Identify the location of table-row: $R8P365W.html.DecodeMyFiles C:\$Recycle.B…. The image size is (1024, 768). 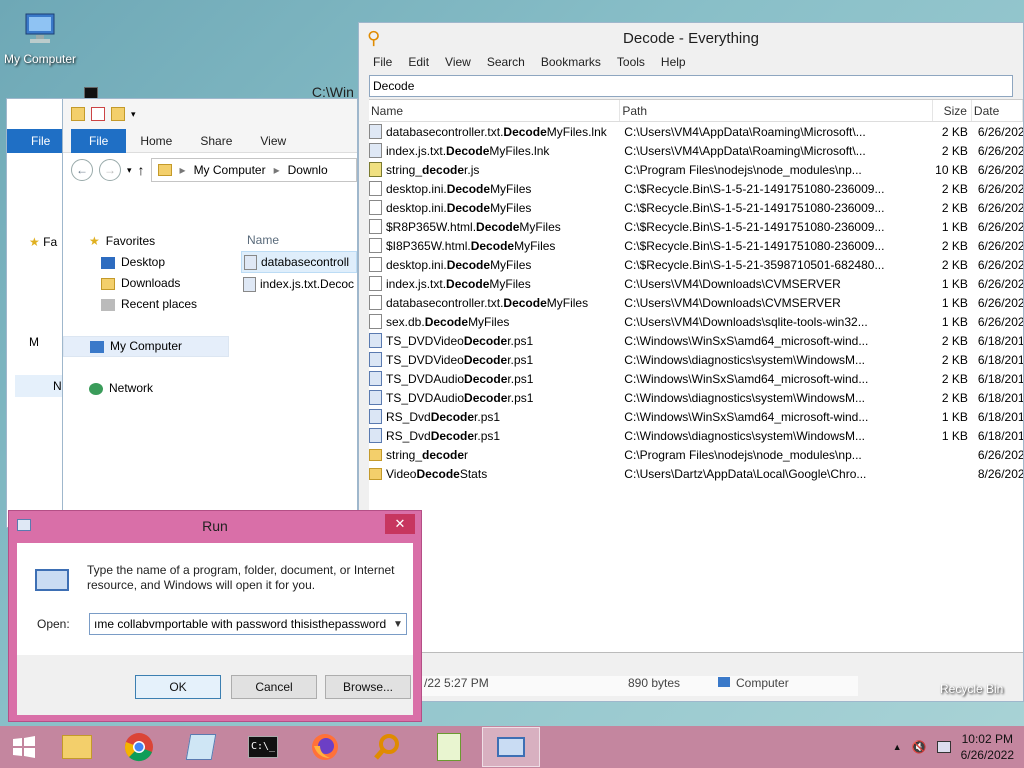
(696, 226).